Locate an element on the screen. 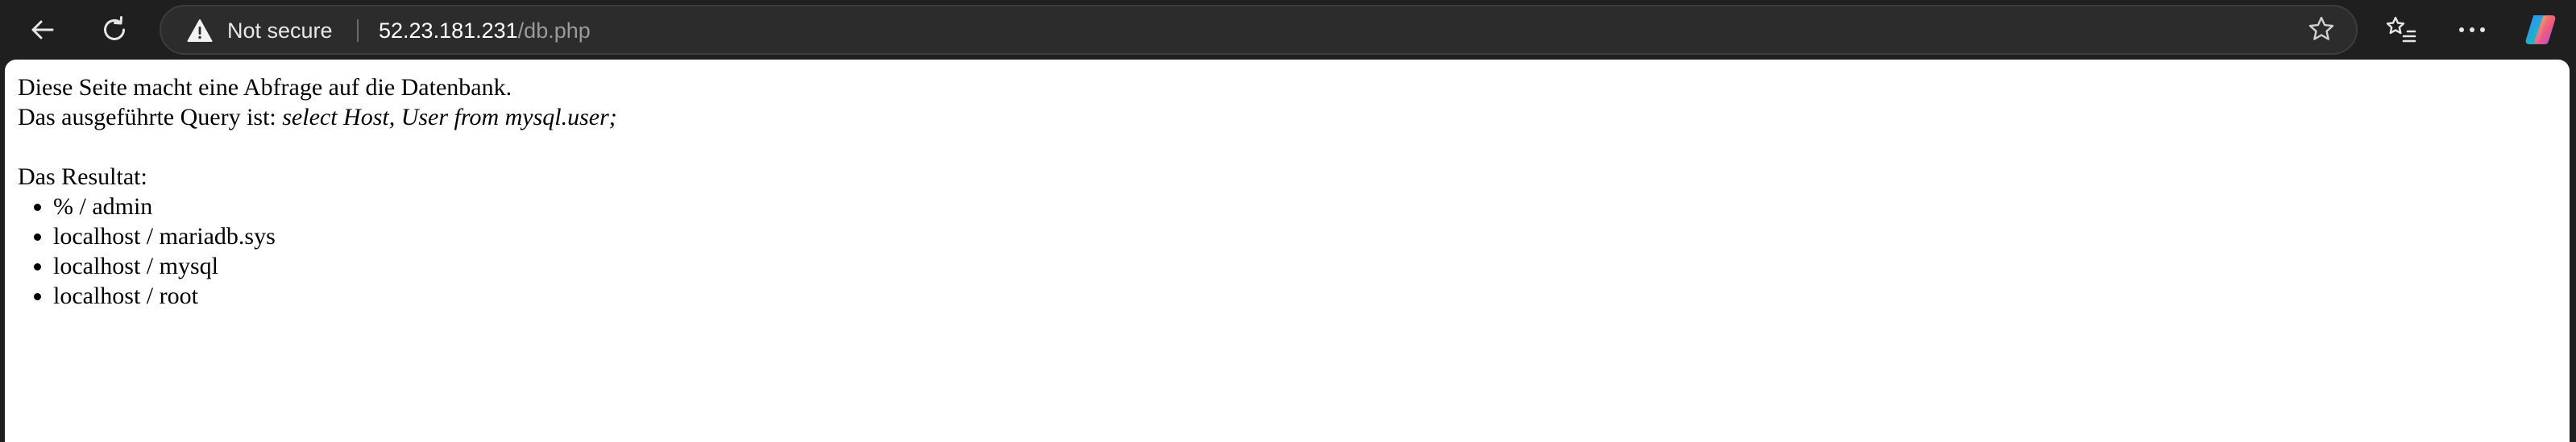 The height and width of the screenshot is (442, 2576). browser-toolbar: Not secure 52.23.181.231/db.php is located at coordinates (1288, 30).